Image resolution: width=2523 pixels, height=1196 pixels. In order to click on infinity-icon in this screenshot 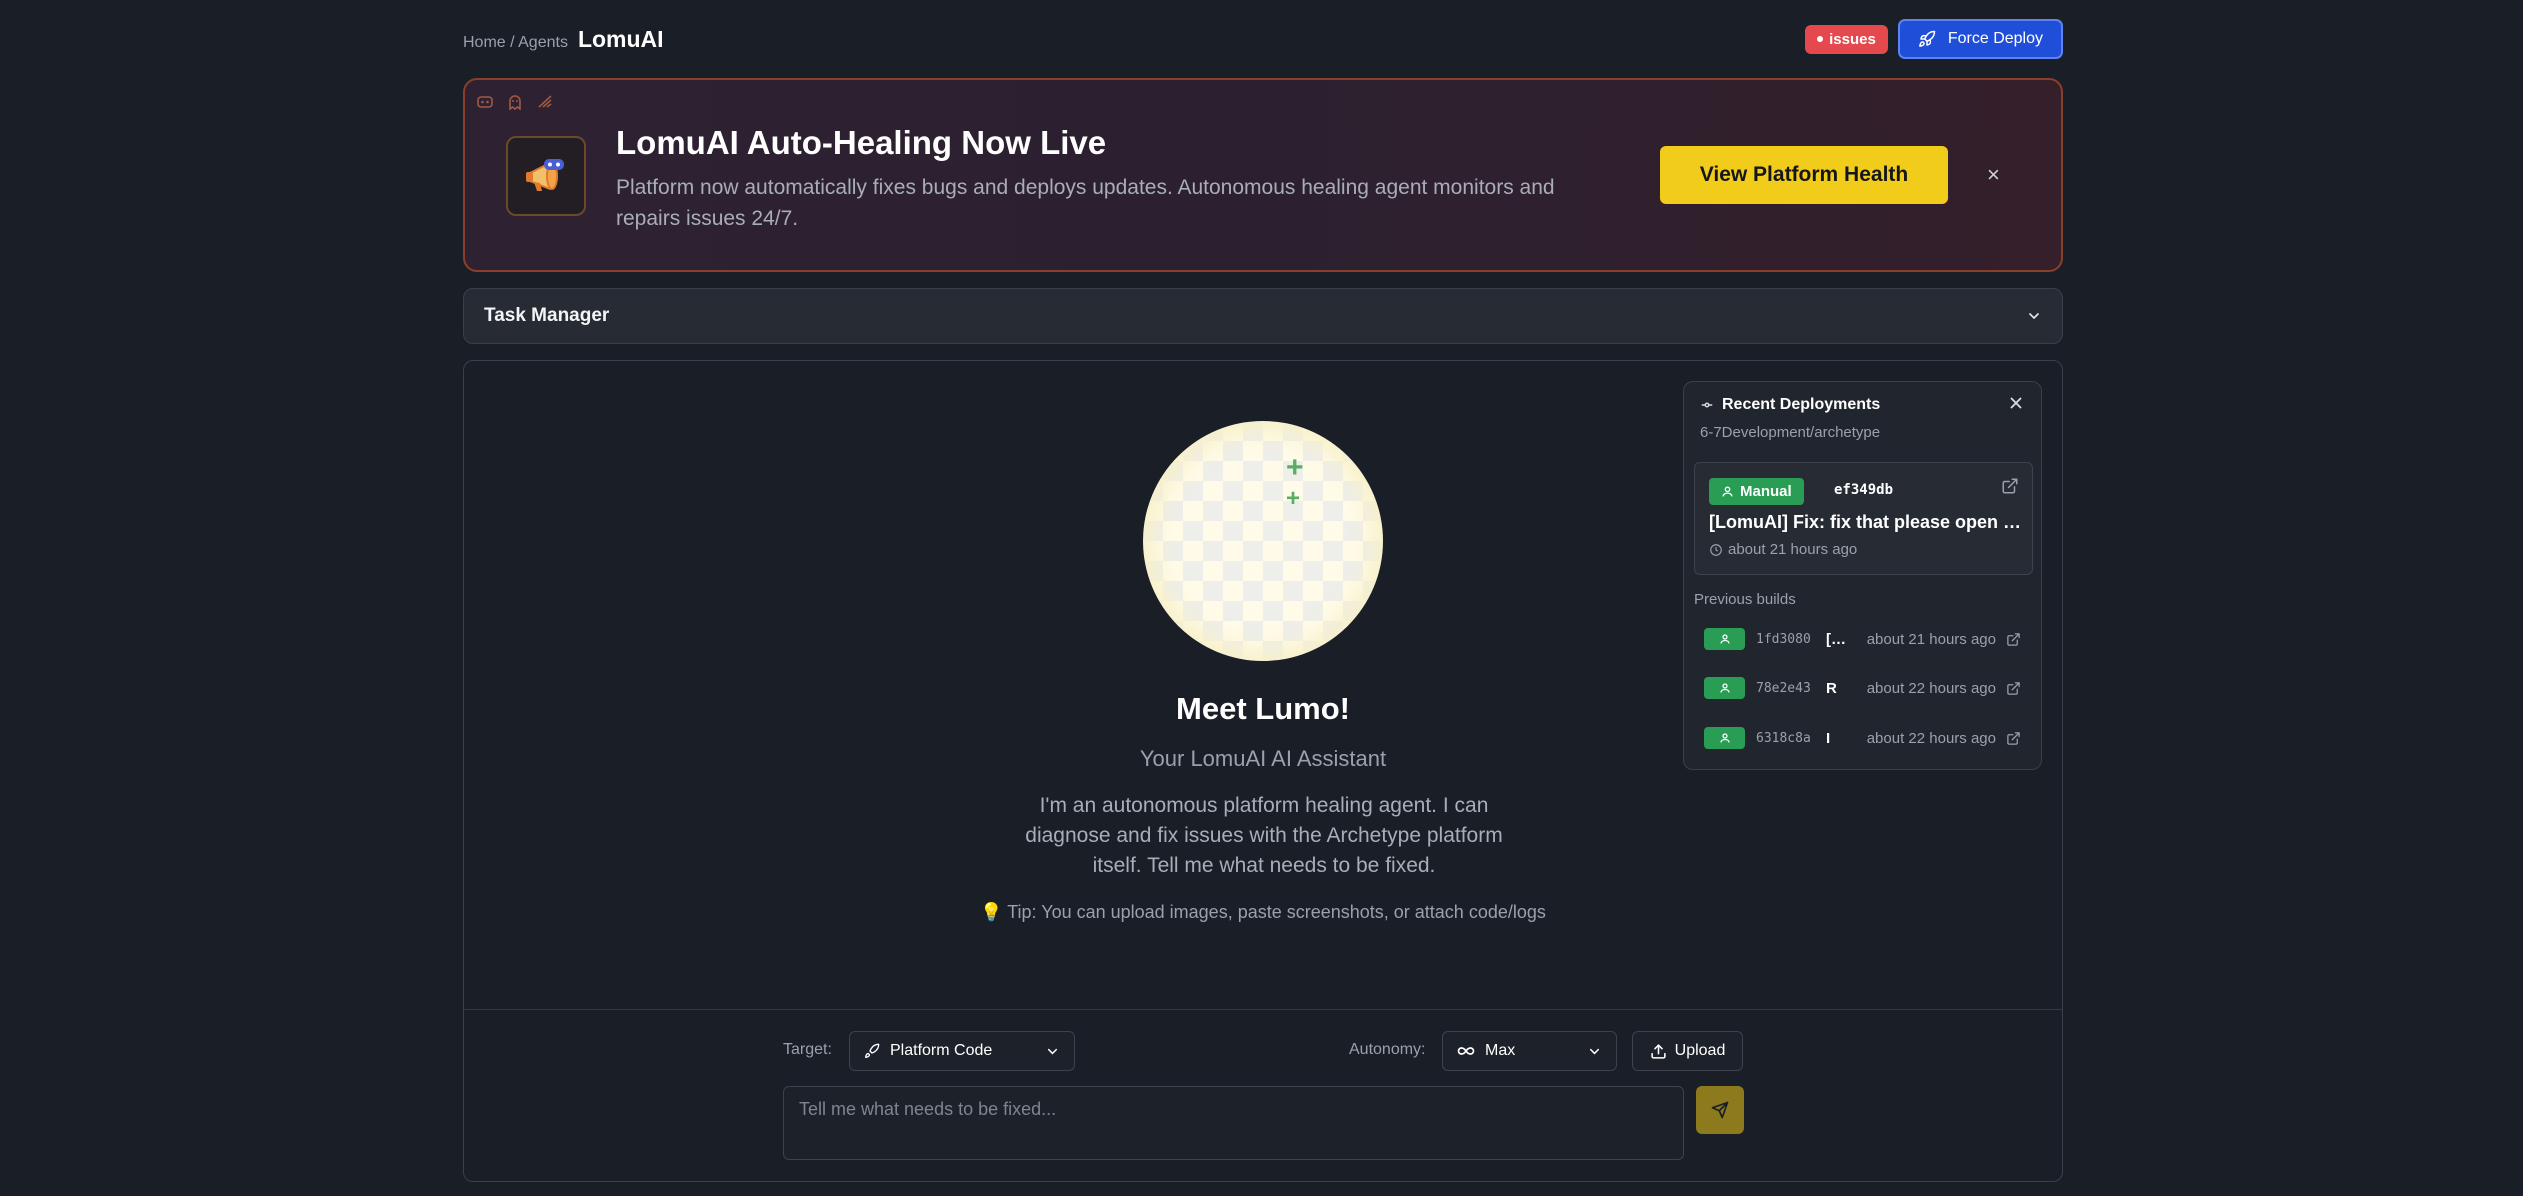, I will do `click(1466, 1051)`.